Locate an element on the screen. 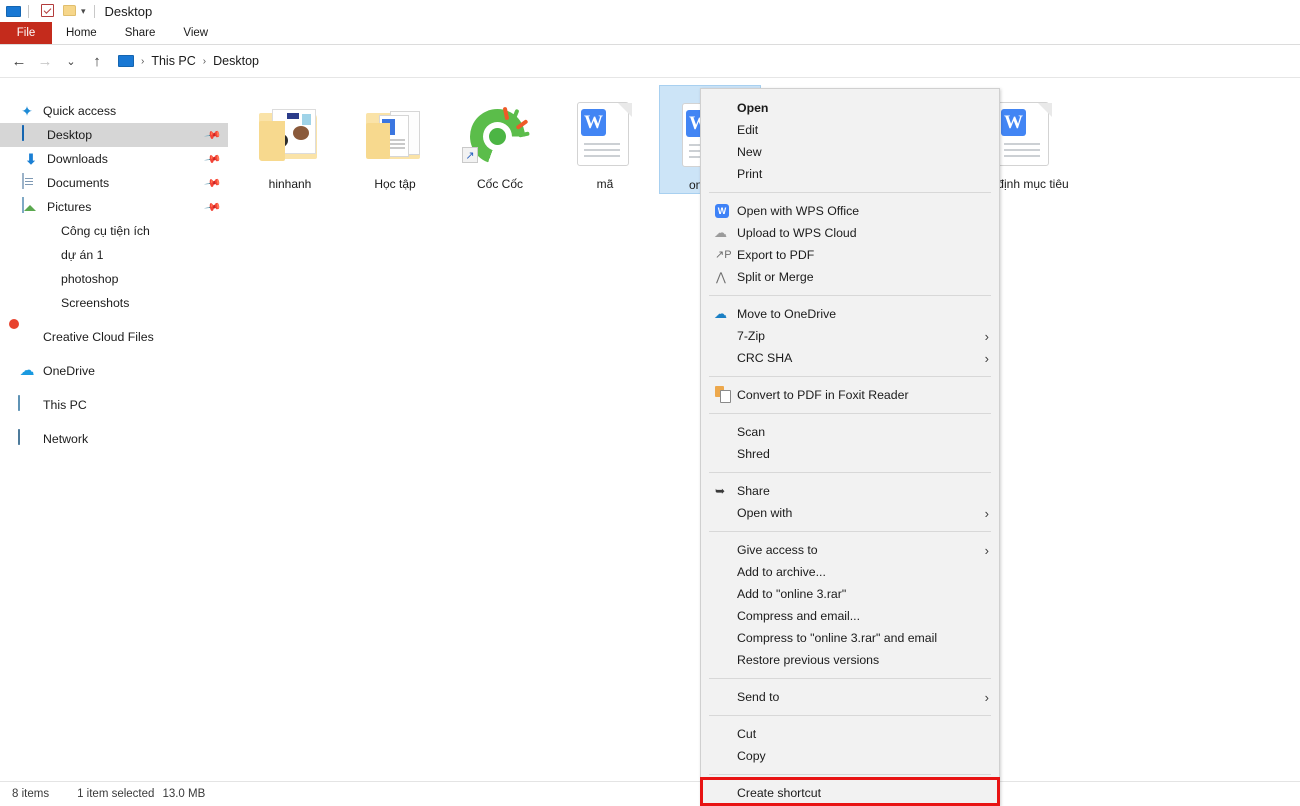  sidebar-item-creative-cloud-files: Creative Cloud Files is located at coordinates (114, 337).